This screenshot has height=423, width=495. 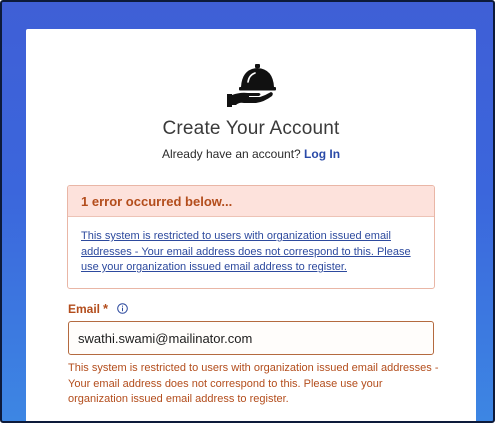 I want to click on email-label: Email *, so click(x=98, y=308).